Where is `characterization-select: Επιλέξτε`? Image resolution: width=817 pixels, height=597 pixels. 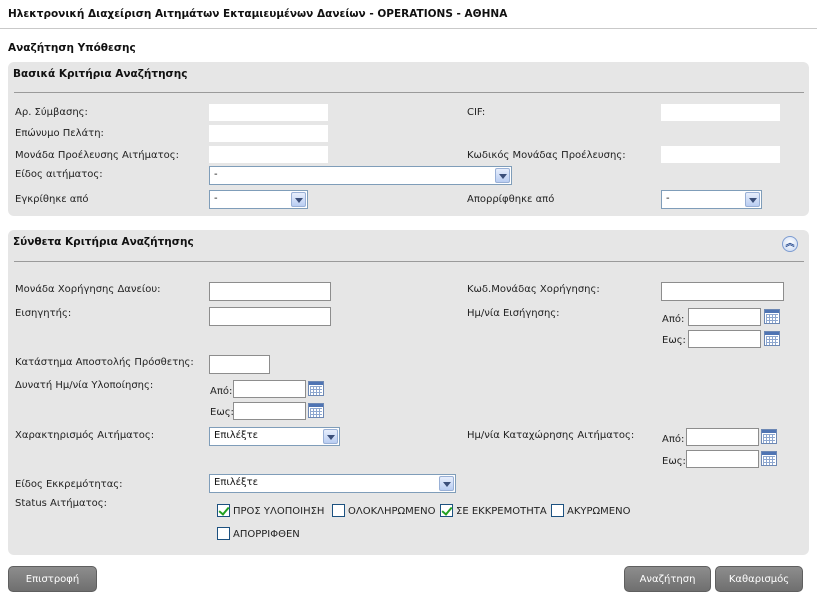 characterization-select: Επιλέξτε is located at coordinates (274, 436).